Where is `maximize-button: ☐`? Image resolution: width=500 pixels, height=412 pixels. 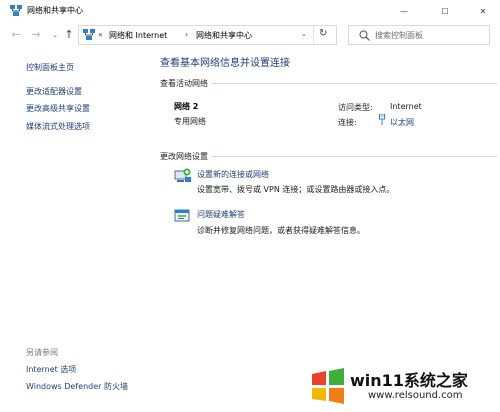
maximize-button: ☐ is located at coordinates (445, 11).